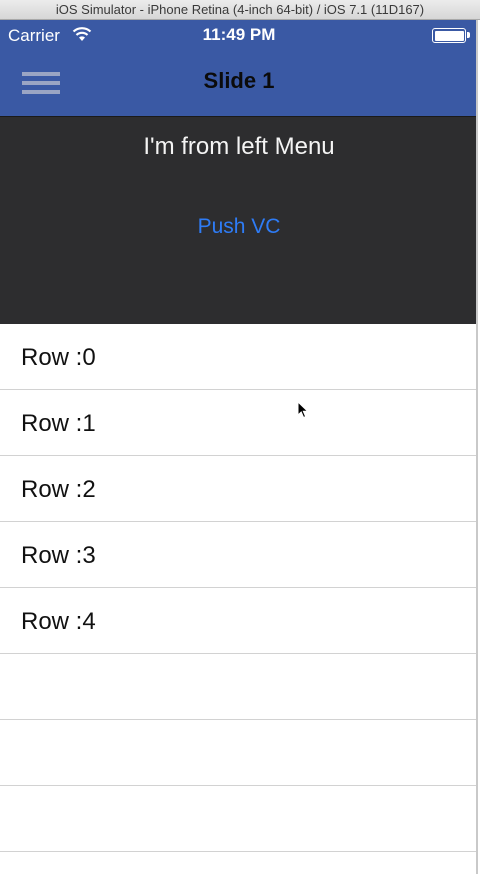 This screenshot has height=874, width=480. What do you see at coordinates (58, 423) in the screenshot?
I see `row-label: Row :1` at bounding box center [58, 423].